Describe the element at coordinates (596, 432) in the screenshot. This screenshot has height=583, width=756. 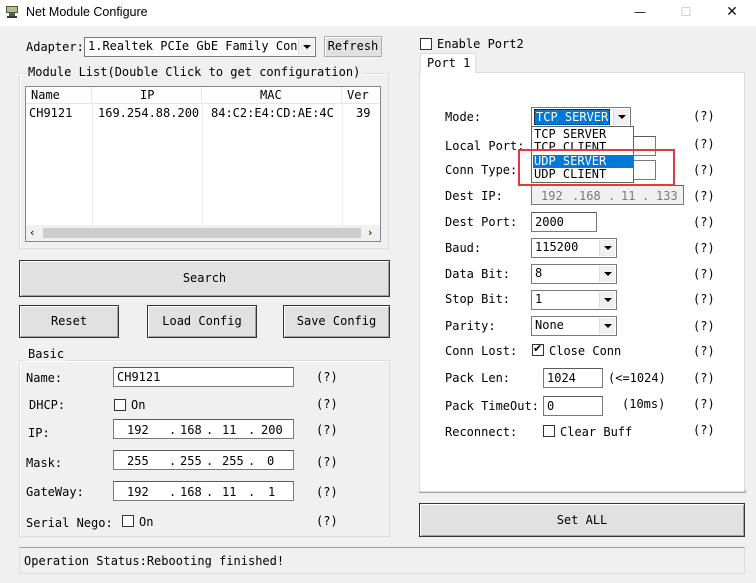
I see `clear-buff-label: Clear Buff` at that location.